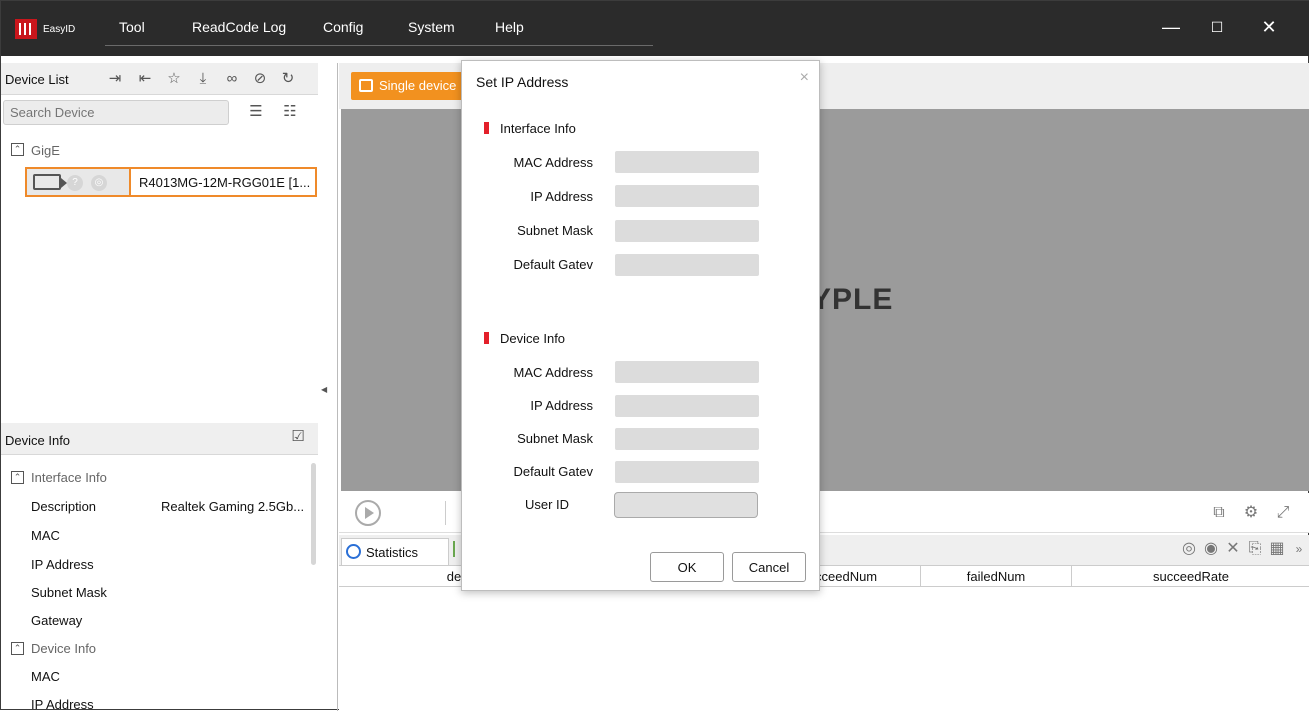 The image size is (1309, 712). What do you see at coordinates (553, 264) in the screenshot?
I see `if-gateway-label: Default Gatev` at bounding box center [553, 264].